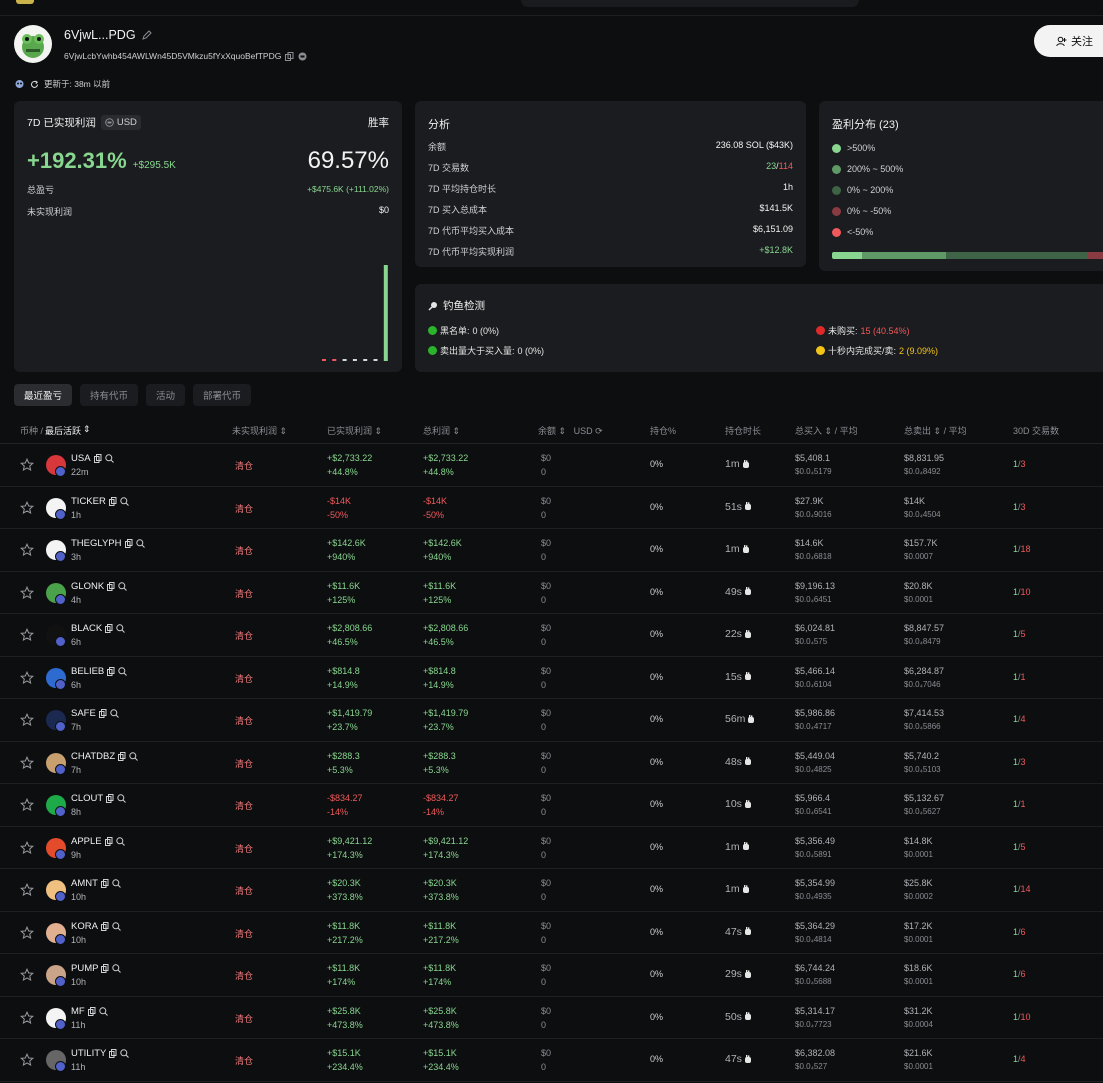 The image size is (1103, 1083). Describe the element at coordinates (87, 798) in the screenshot. I see `token-symbol: CLOUT` at that location.